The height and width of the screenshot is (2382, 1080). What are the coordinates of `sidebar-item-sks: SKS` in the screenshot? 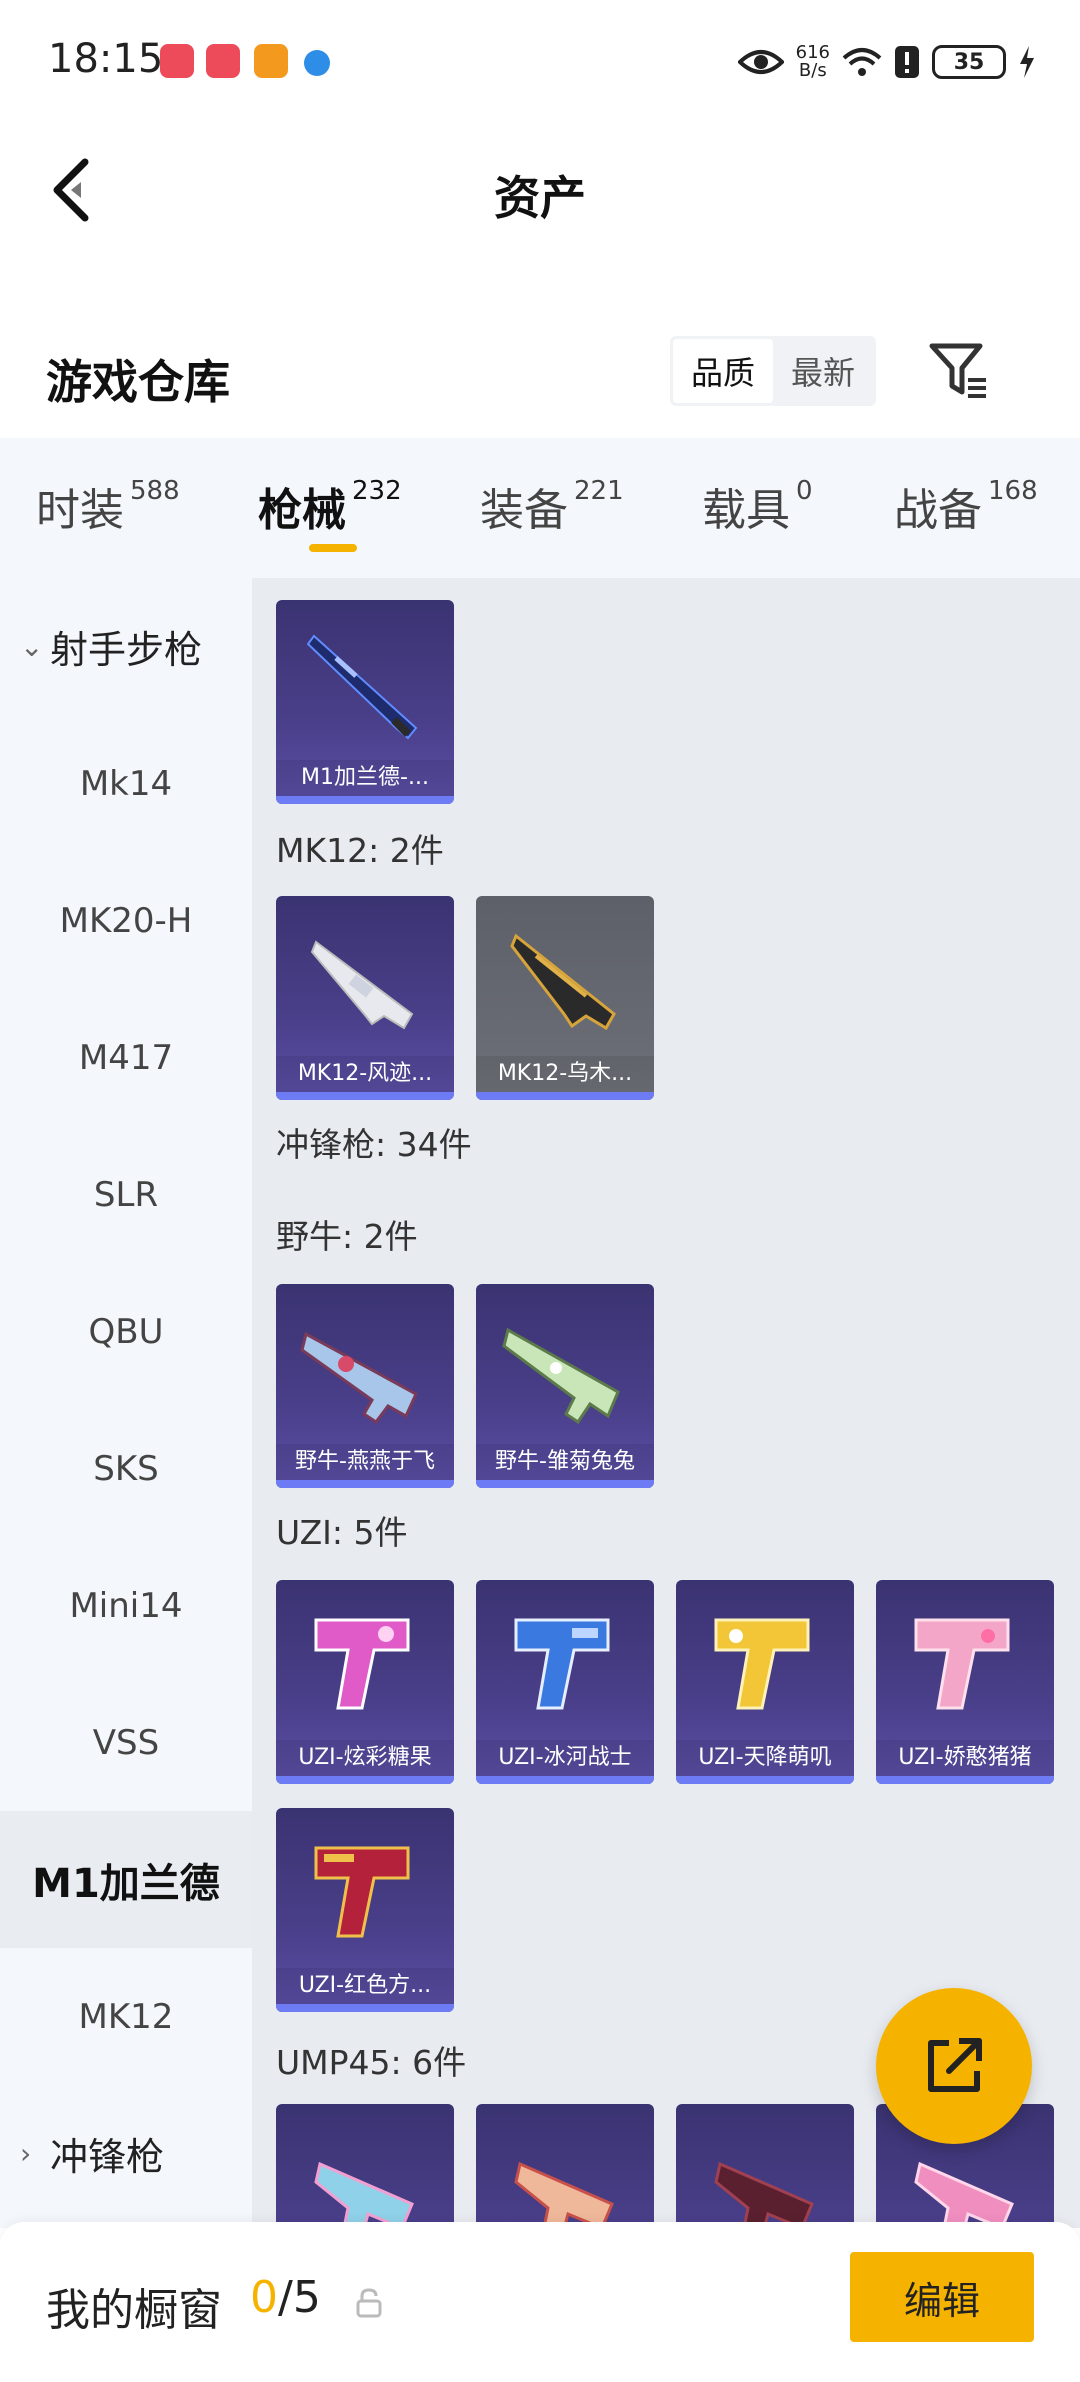 It's located at (126, 1468).